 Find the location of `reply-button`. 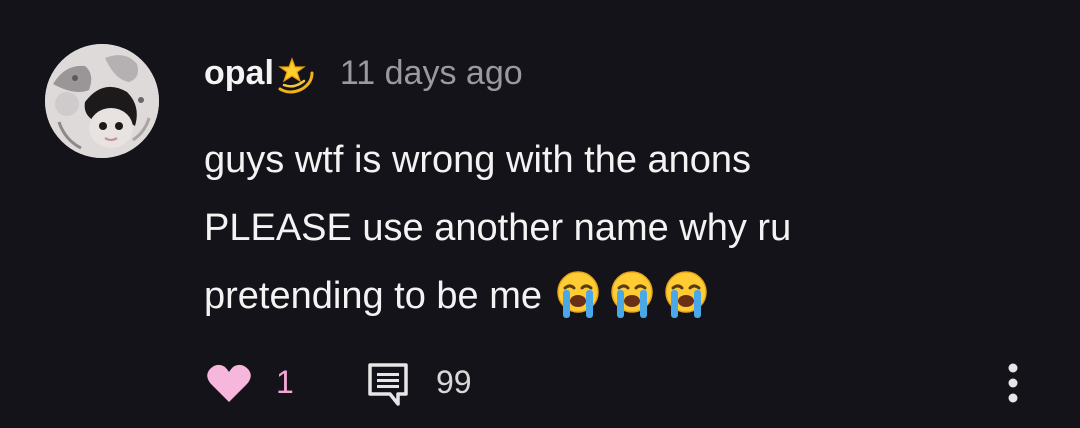

reply-button is located at coordinates (388, 384).